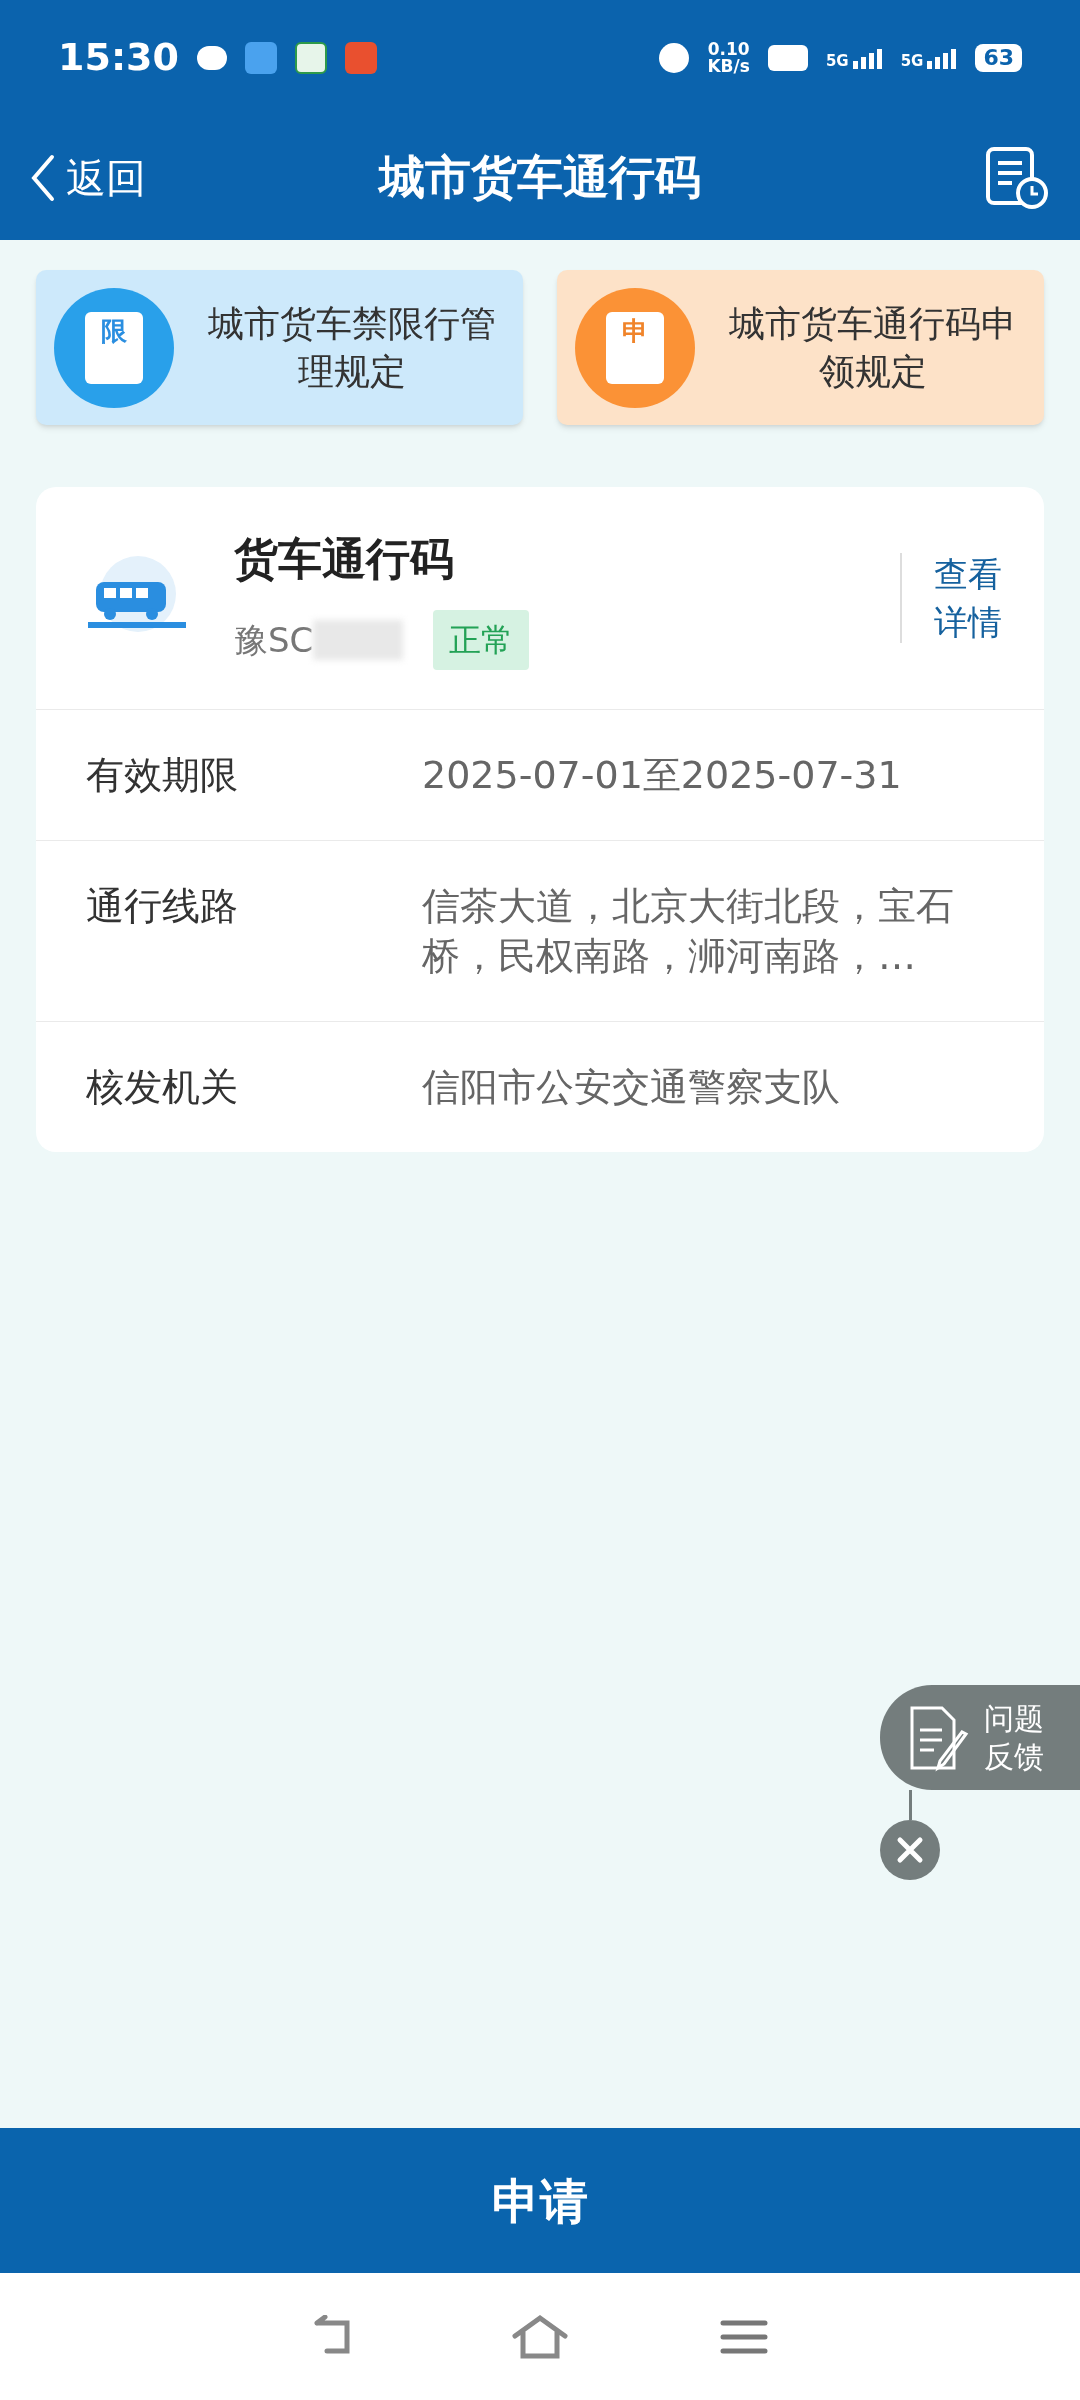 The image size is (1080, 2400). I want to click on icon-glyph: 申, so click(635, 330).